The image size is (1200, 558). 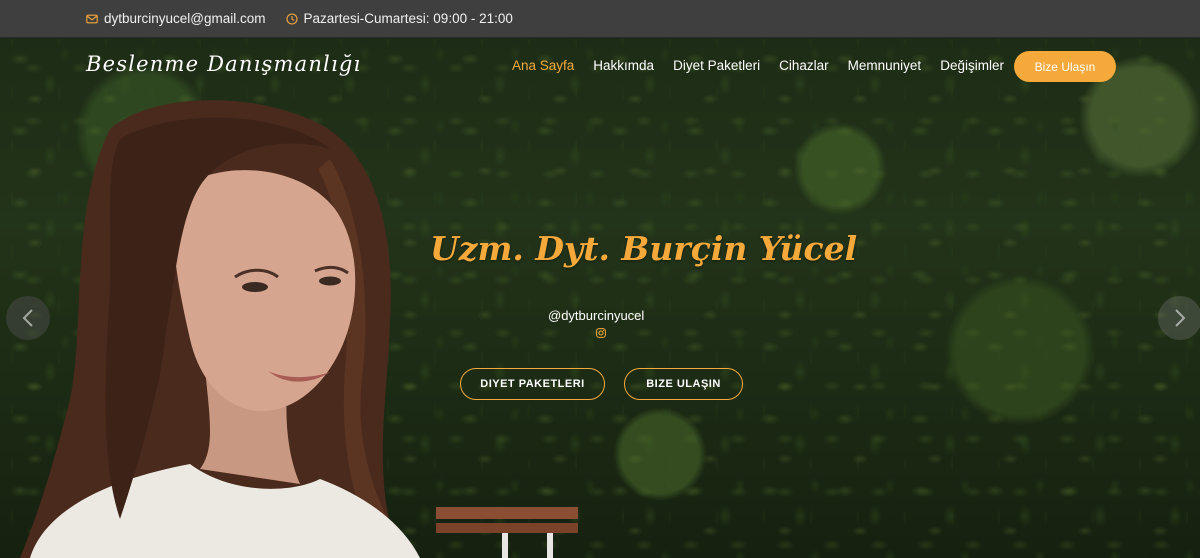 What do you see at coordinates (804, 65) in the screenshot?
I see `nav-item-4: Cihazlar` at bounding box center [804, 65].